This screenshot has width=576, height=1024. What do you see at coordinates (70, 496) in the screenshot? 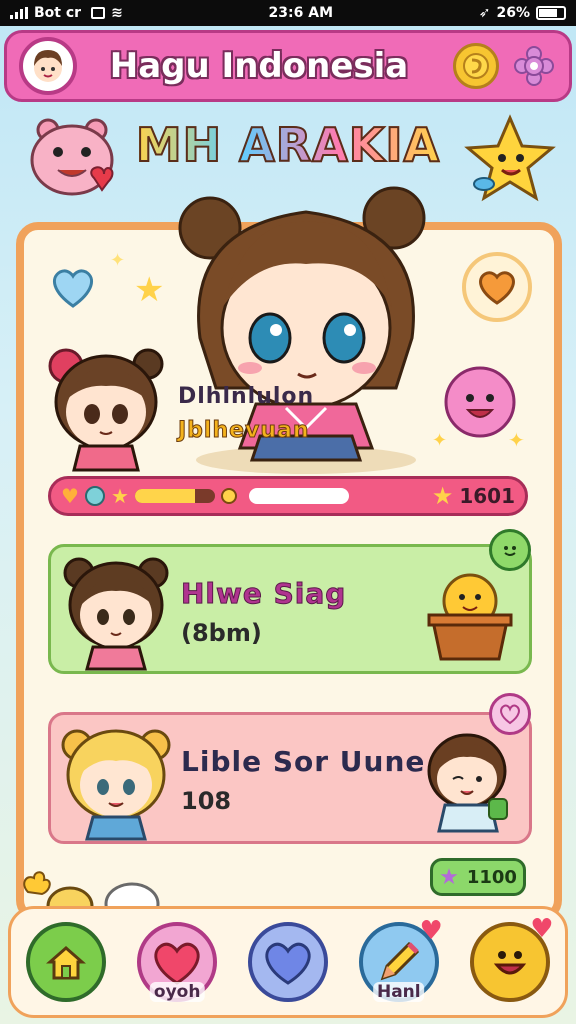
I see `heart-icon: ♥` at bounding box center [70, 496].